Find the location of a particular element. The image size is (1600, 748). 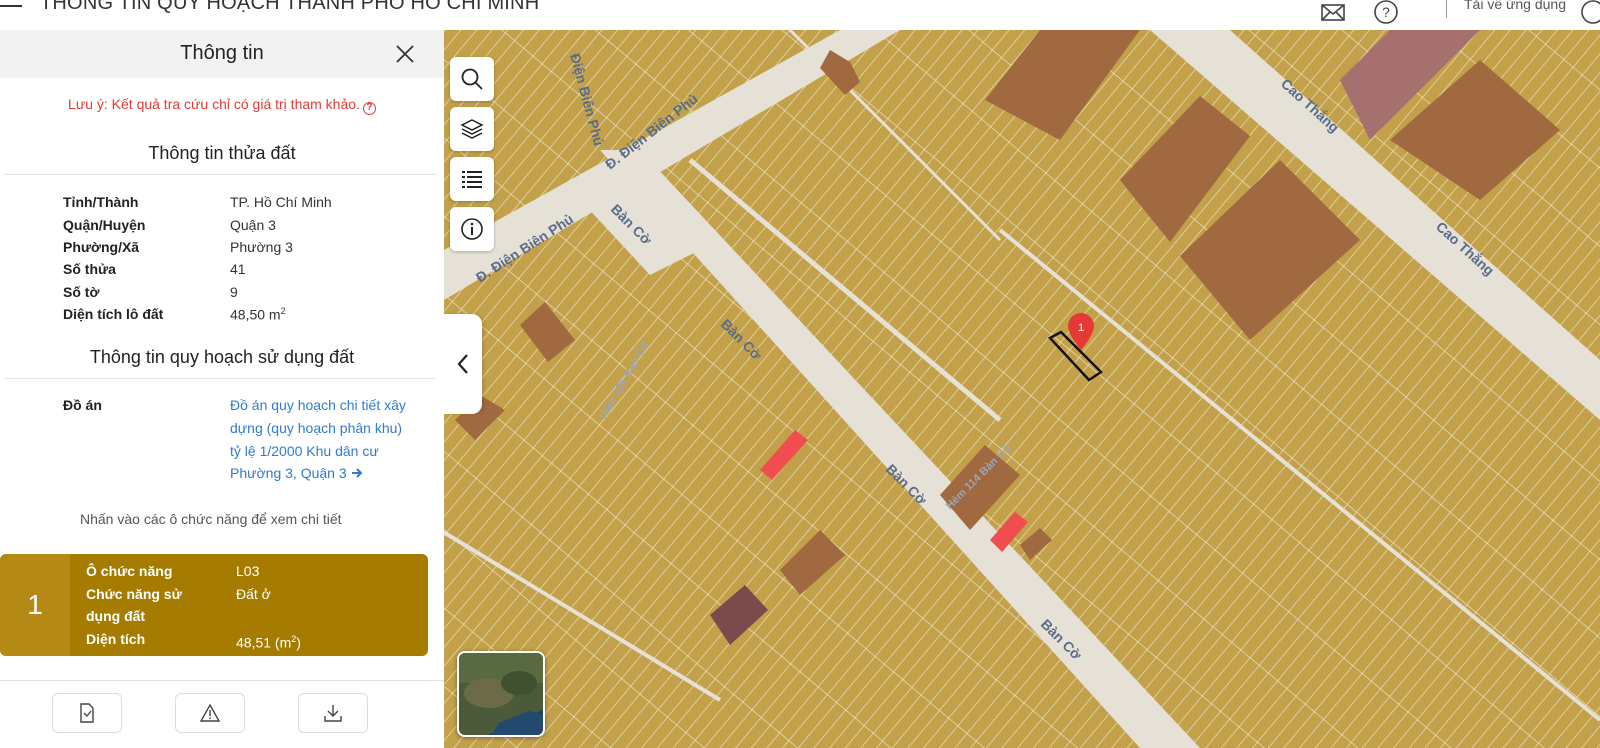

minimap-satellite is located at coordinates (501, 694).